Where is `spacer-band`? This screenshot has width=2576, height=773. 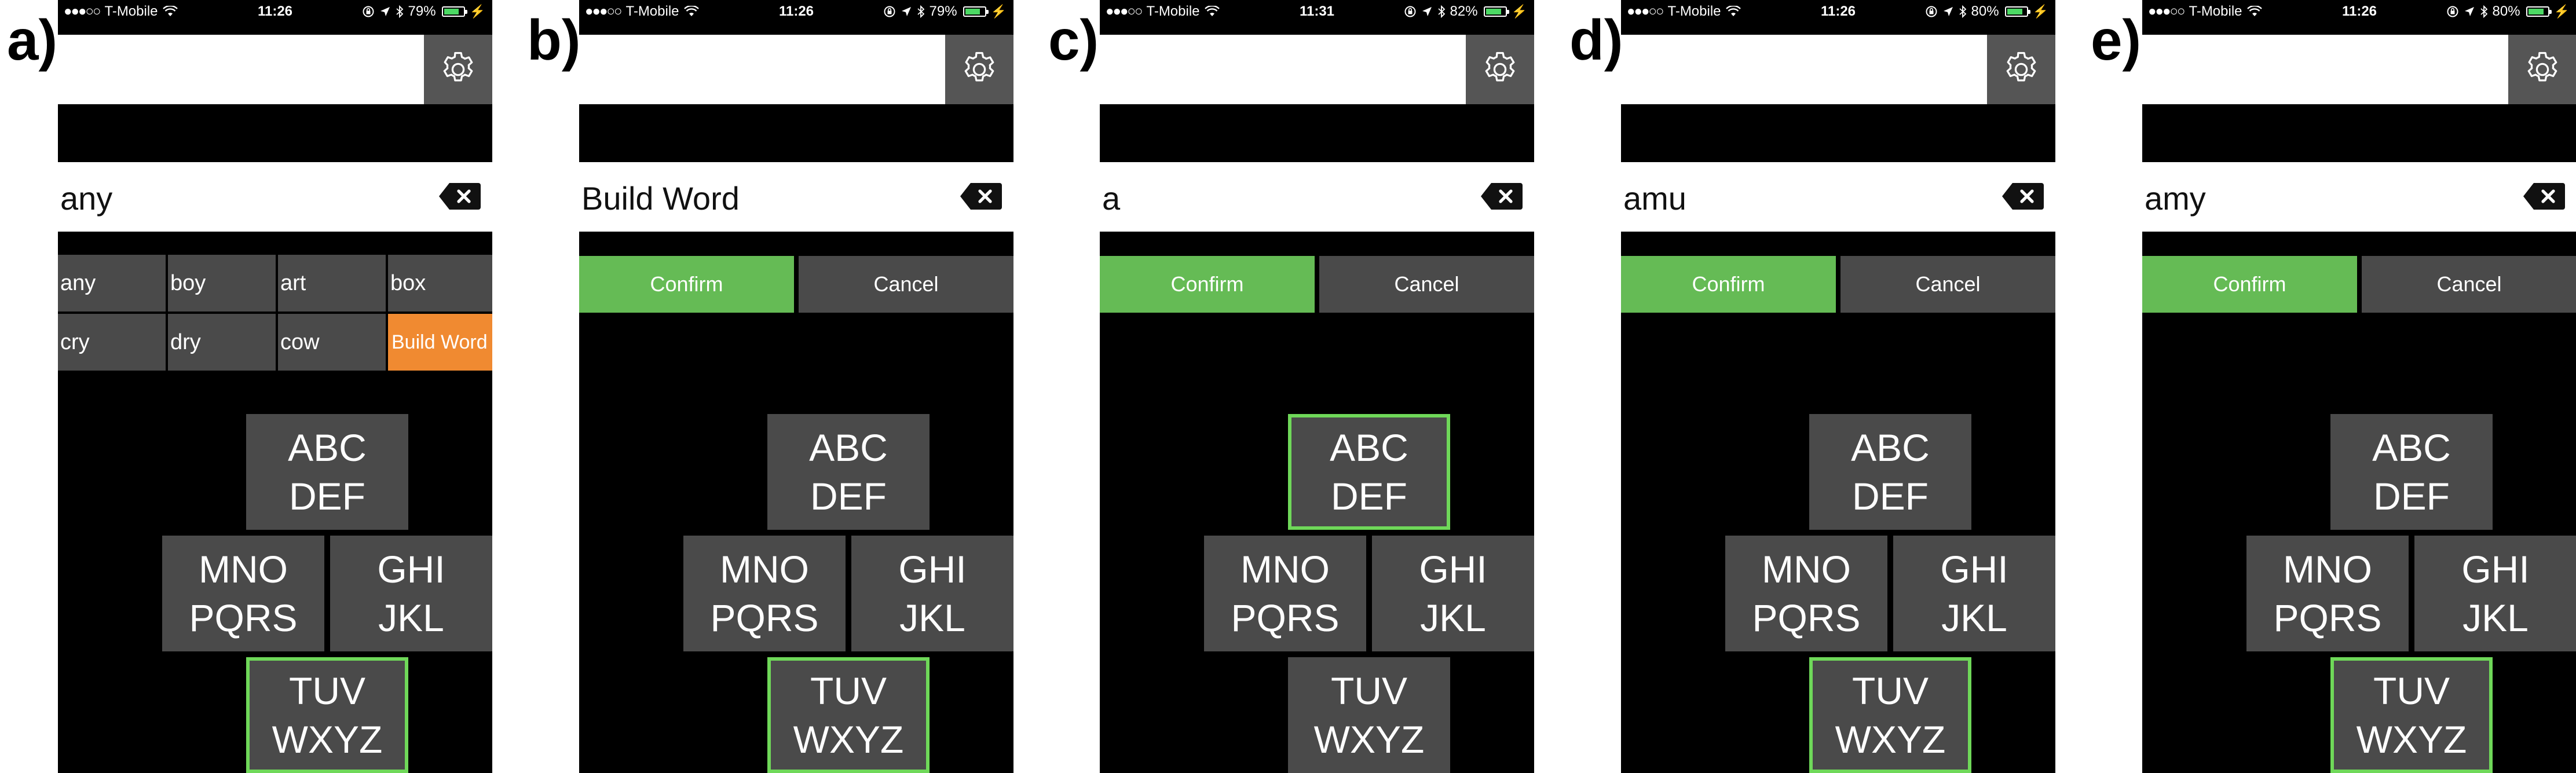 spacer-band is located at coordinates (275, 133).